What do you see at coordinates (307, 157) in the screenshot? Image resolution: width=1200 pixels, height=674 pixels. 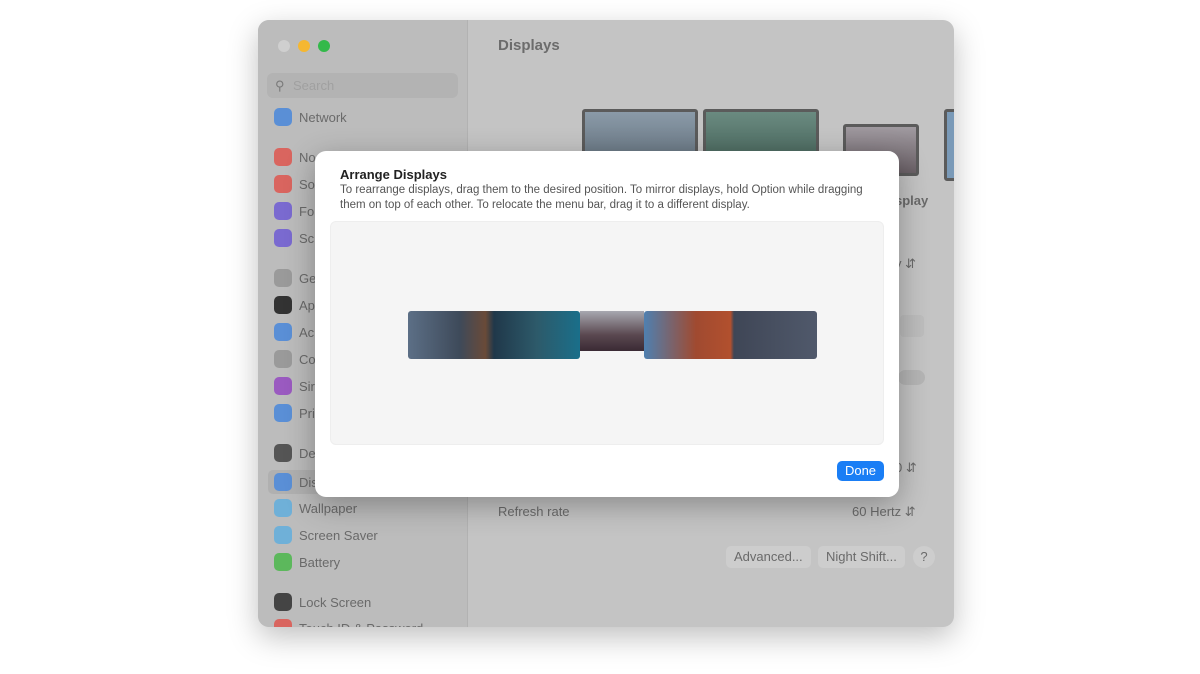 I see `sidebar-item-label: No` at bounding box center [307, 157].